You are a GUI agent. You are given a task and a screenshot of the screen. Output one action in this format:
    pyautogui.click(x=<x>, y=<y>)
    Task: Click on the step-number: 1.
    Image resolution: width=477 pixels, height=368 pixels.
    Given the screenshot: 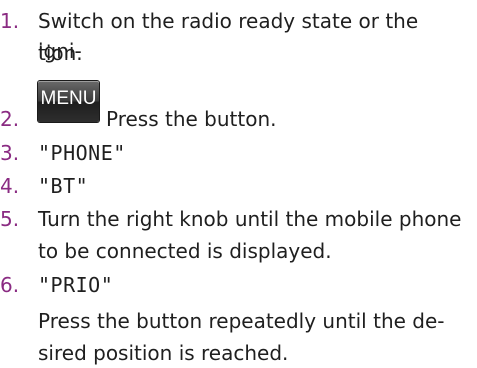 What is the action you would take?
    pyautogui.click(x=10, y=21)
    